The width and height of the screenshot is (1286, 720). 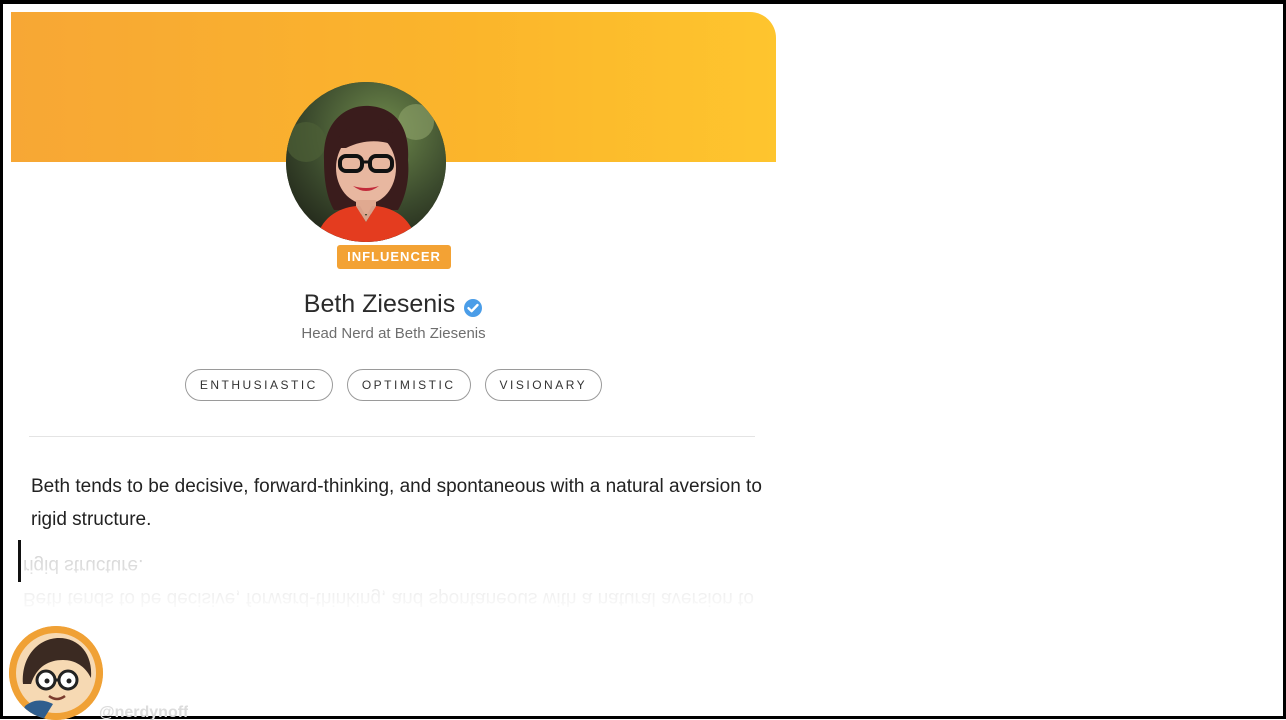 I want to click on profile-photo-image, so click(x=366, y=162).